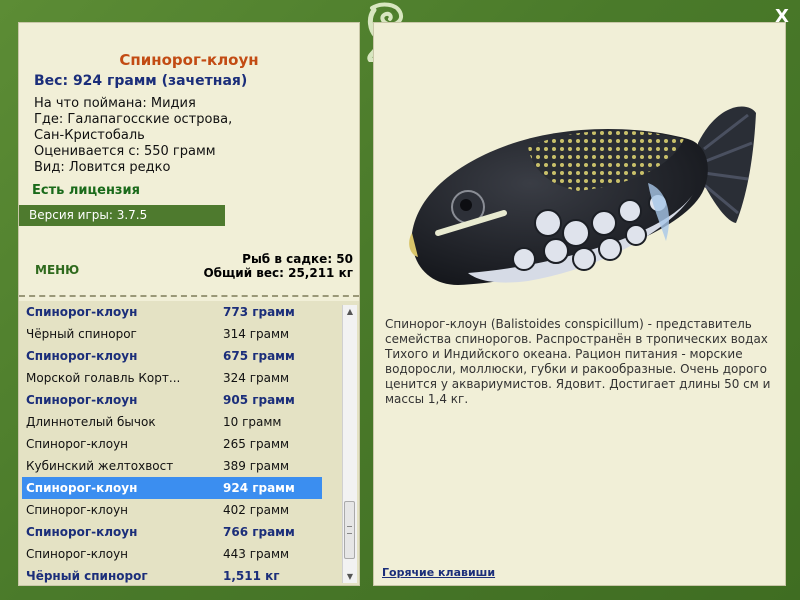  I want to click on game-version: Версия игры: 3.7.5, so click(122, 215).